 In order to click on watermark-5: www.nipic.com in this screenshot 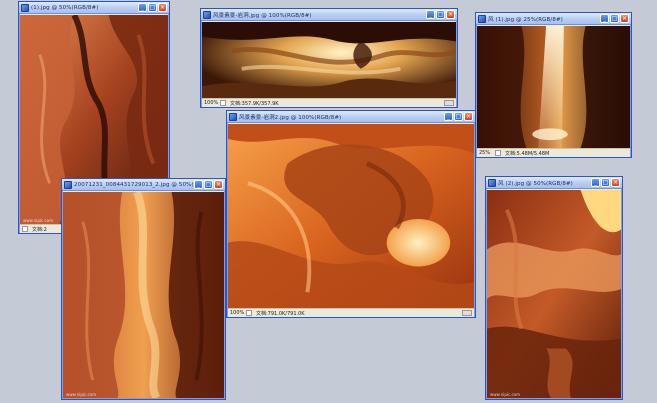, I will do `click(81, 394)`.